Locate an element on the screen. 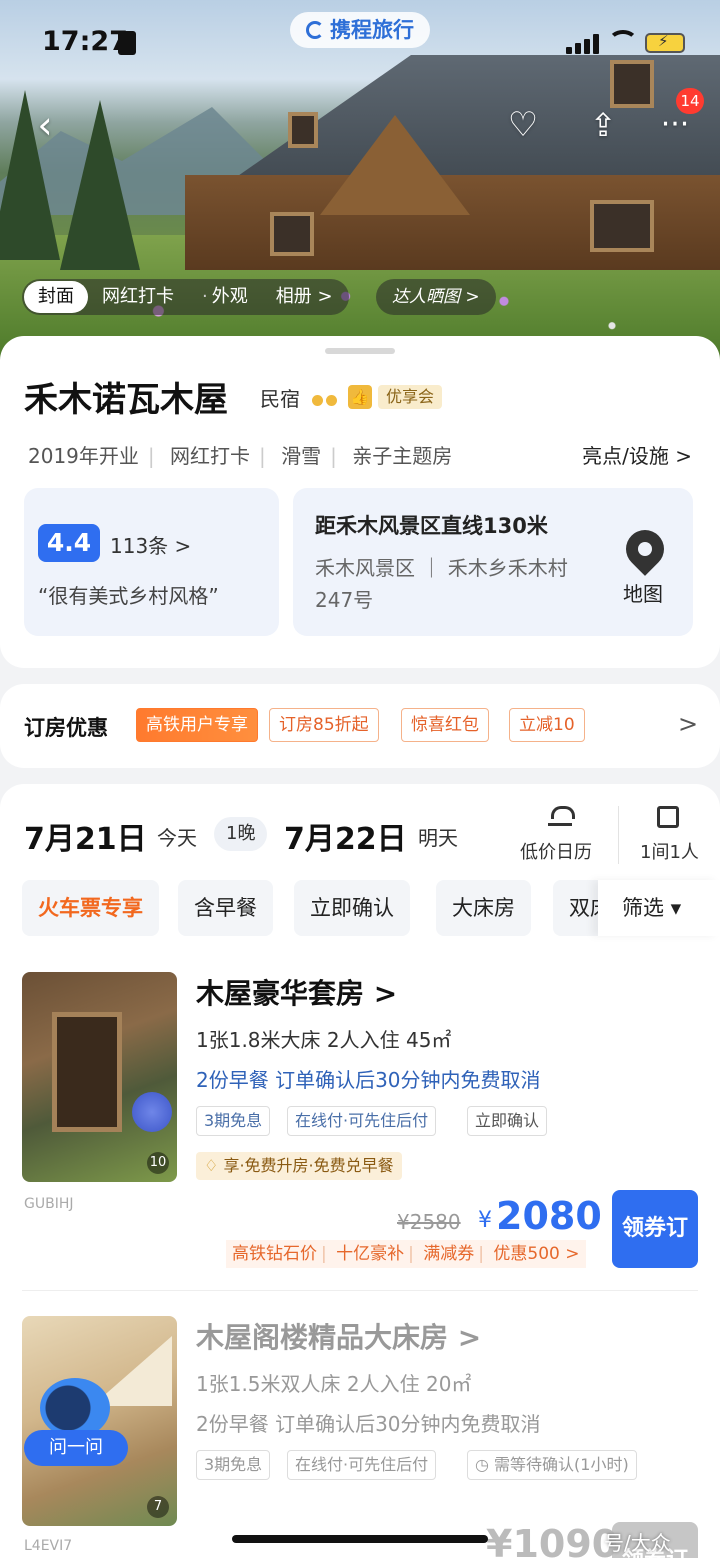  room-guest-label: 1间1人 is located at coordinates (669, 851).